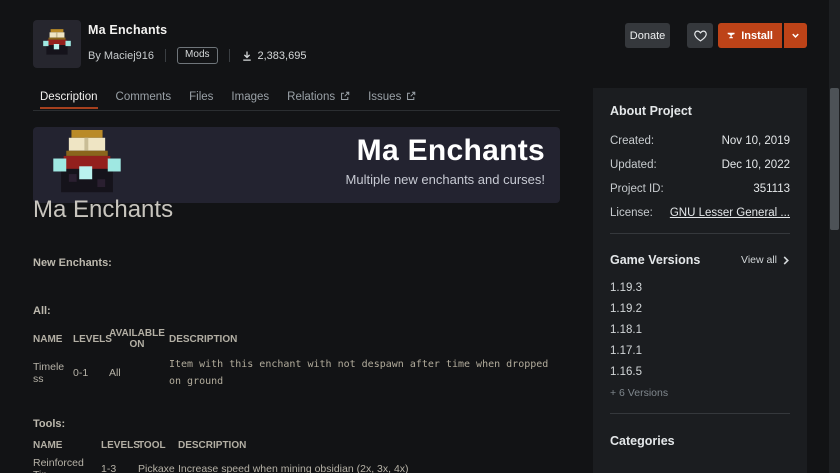 Image resolution: width=840 pixels, height=473 pixels. I want to click on install-options-button, so click(795, 35).